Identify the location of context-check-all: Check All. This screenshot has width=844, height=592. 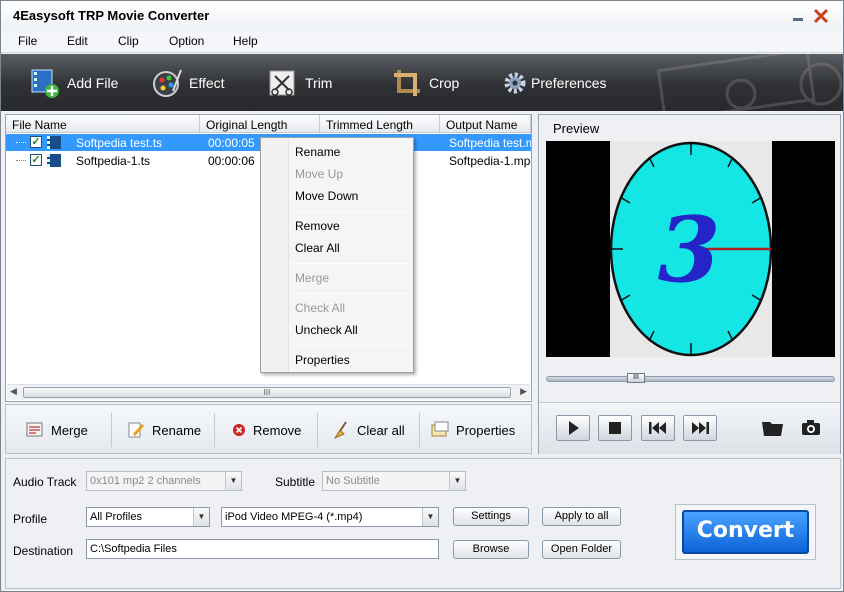
(320, 308).